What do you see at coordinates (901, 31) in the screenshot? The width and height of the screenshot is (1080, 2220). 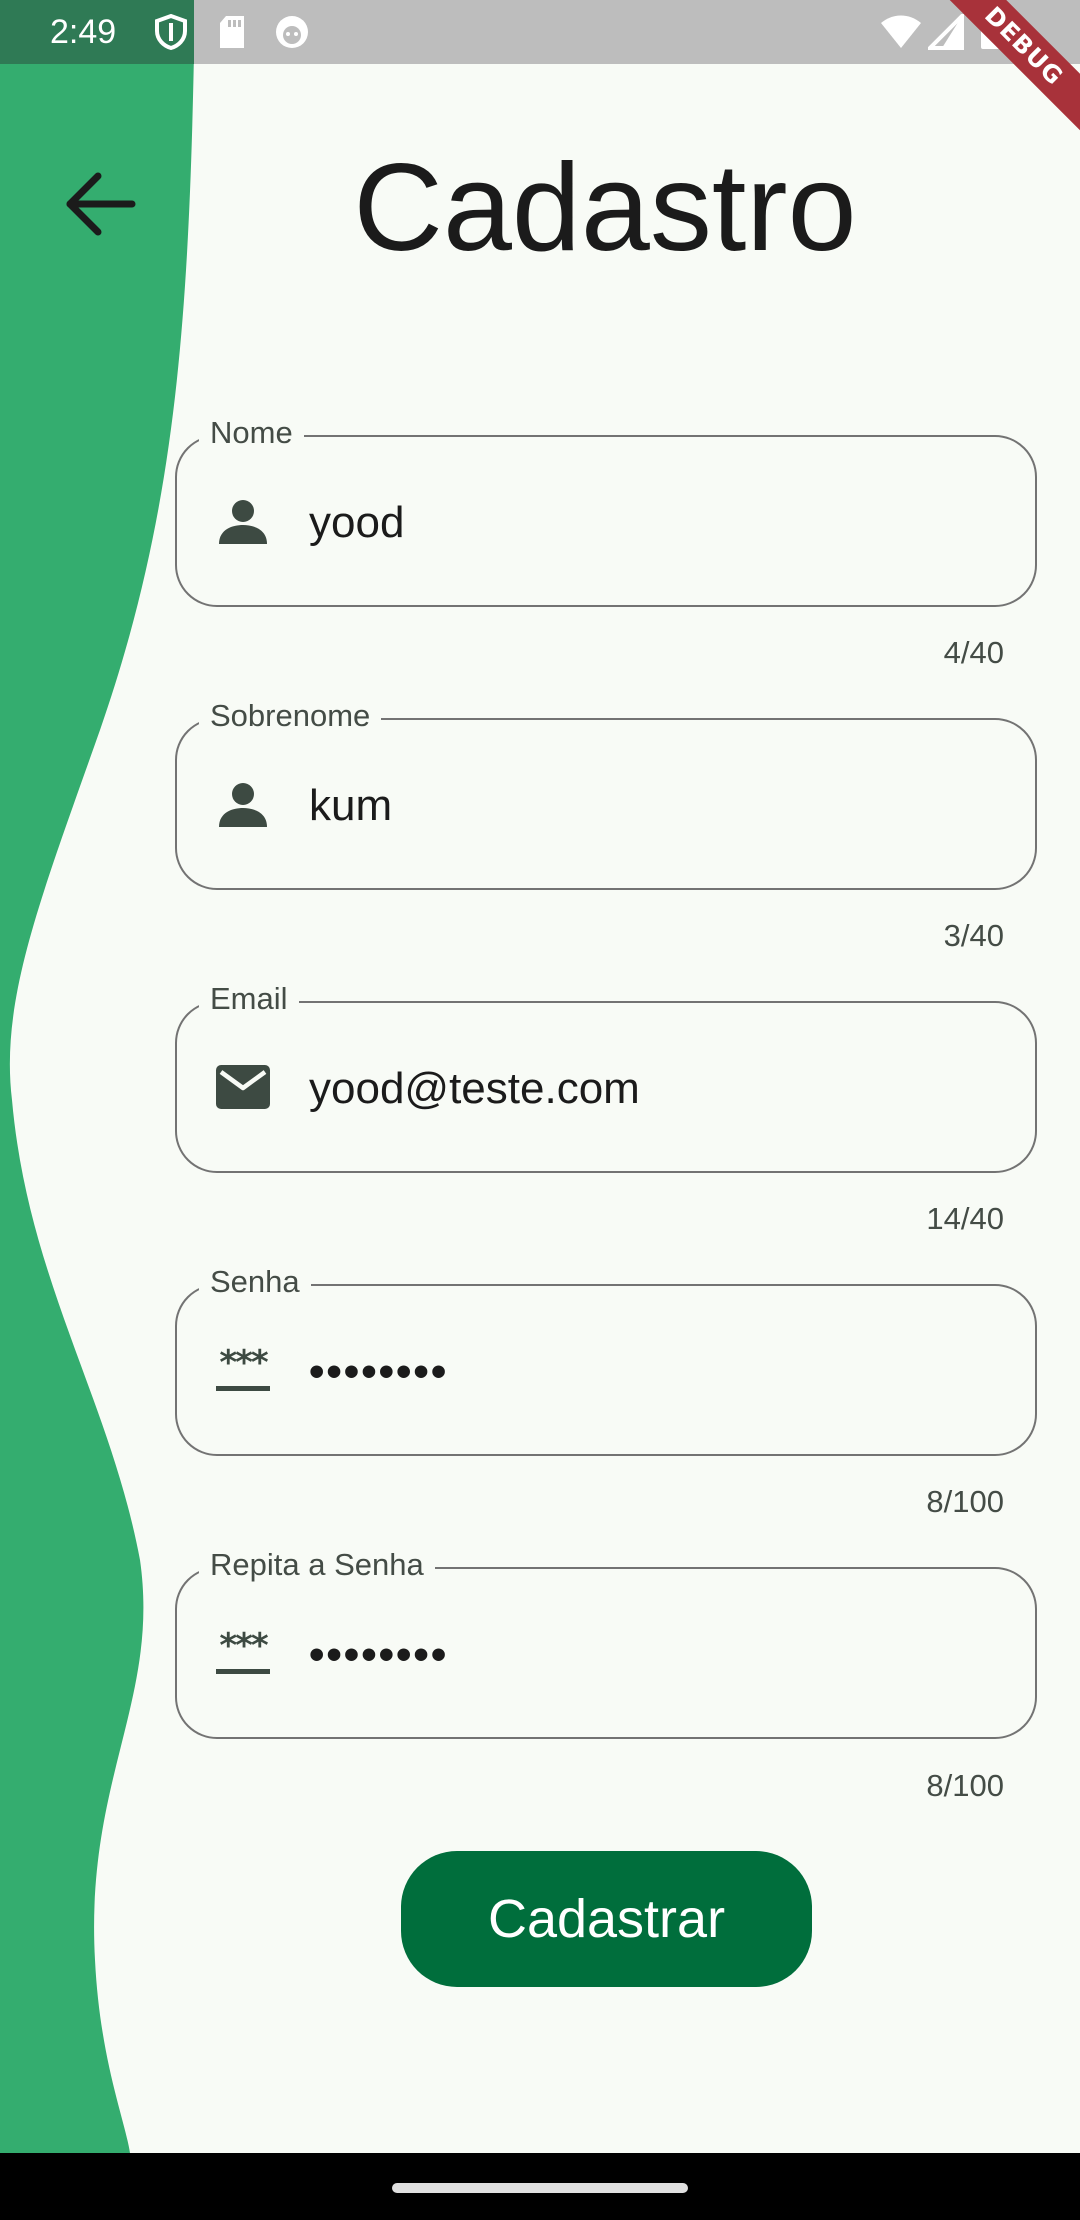 I see `wifi-icon` at bounding box center [901, 31].